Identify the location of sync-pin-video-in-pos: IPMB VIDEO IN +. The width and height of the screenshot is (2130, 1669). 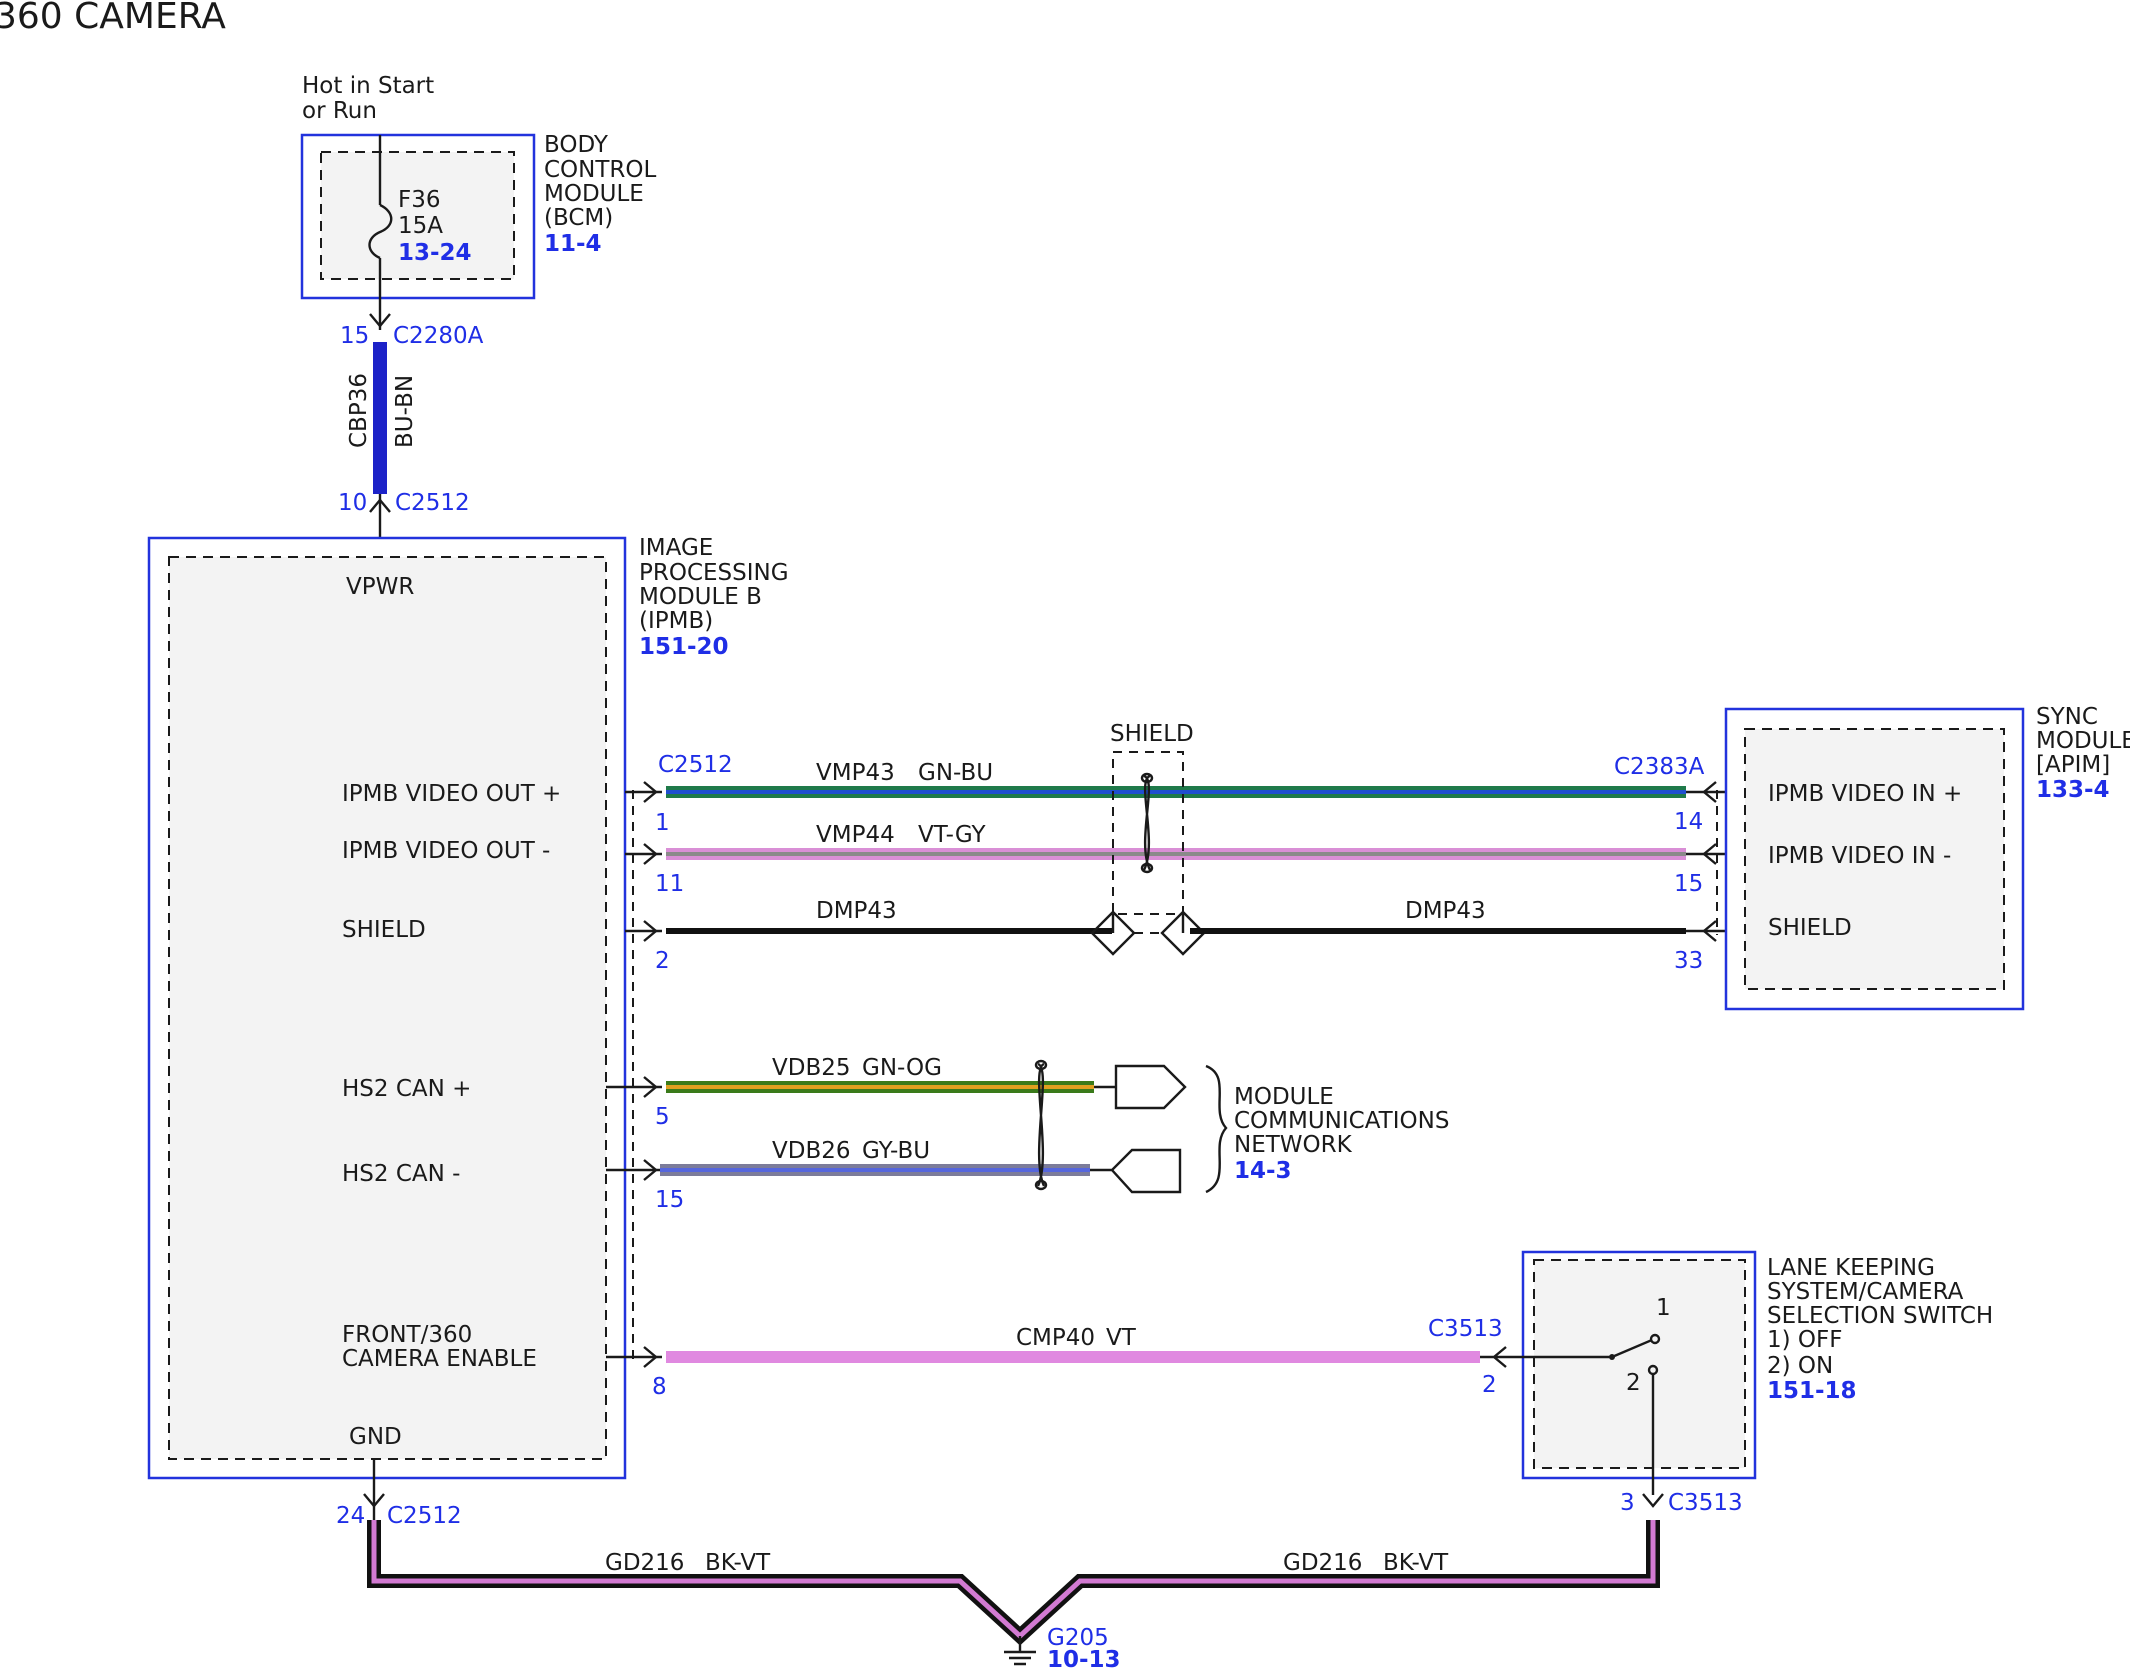
(1865, 794).